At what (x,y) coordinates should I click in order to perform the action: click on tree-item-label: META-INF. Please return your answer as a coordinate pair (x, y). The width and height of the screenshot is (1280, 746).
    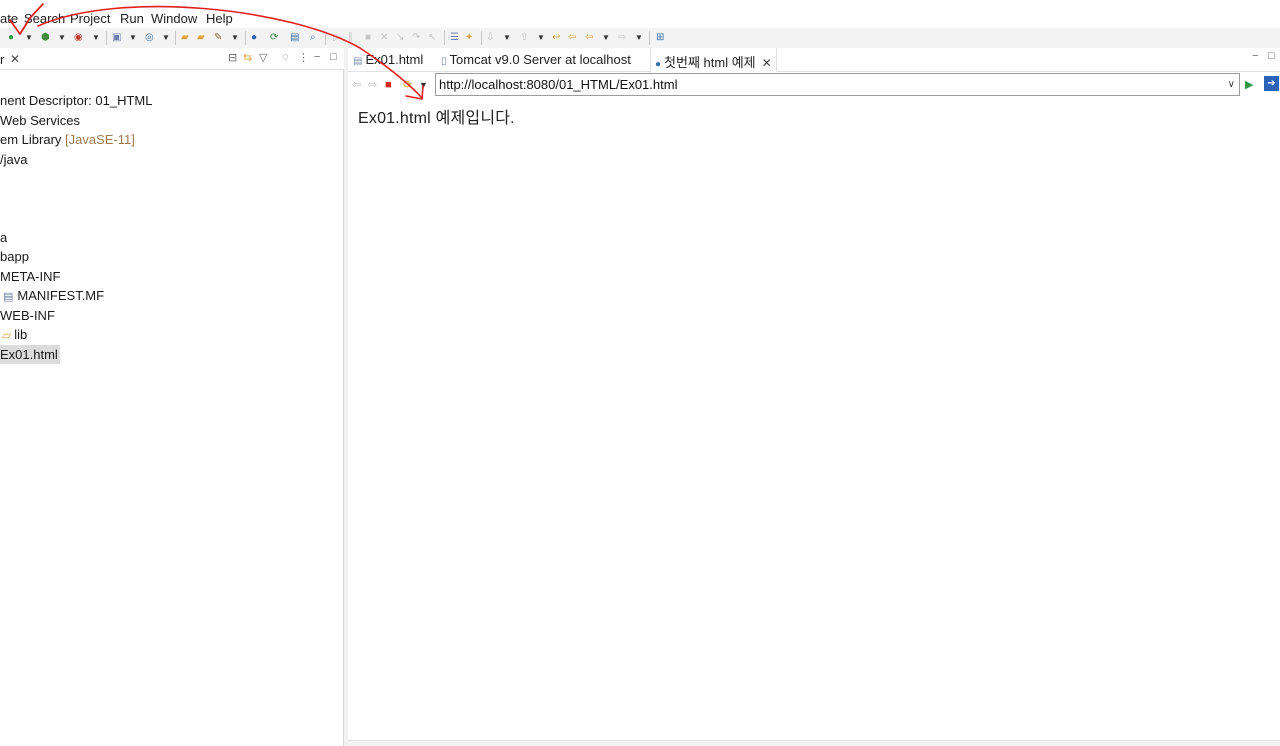
    Looking at the image, I should click on (30, 276).